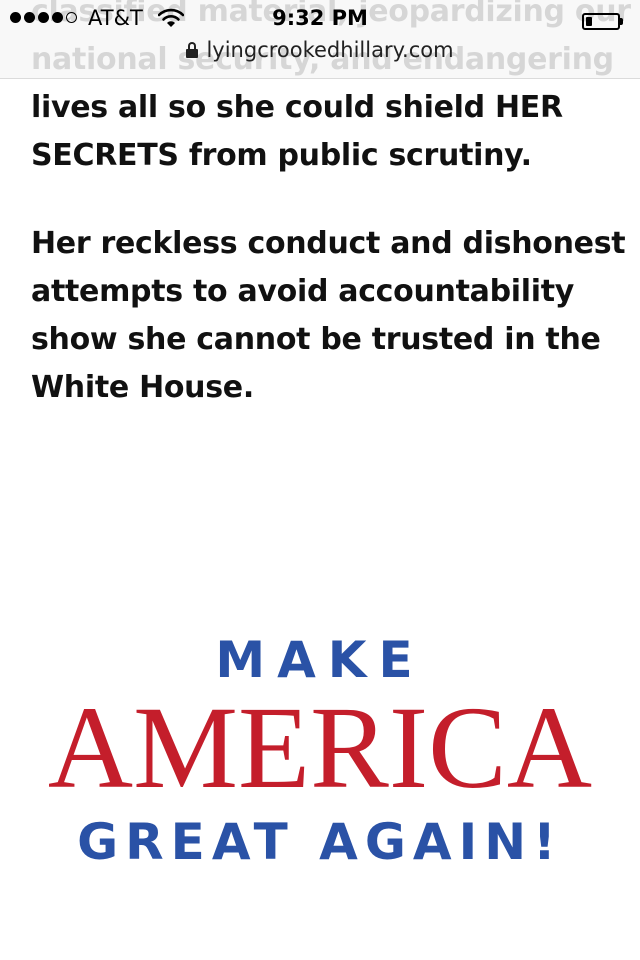 Image resolution: width=640 pixels, height=960 pixels. I want to click on battery-level-fill, so click(589, 21).